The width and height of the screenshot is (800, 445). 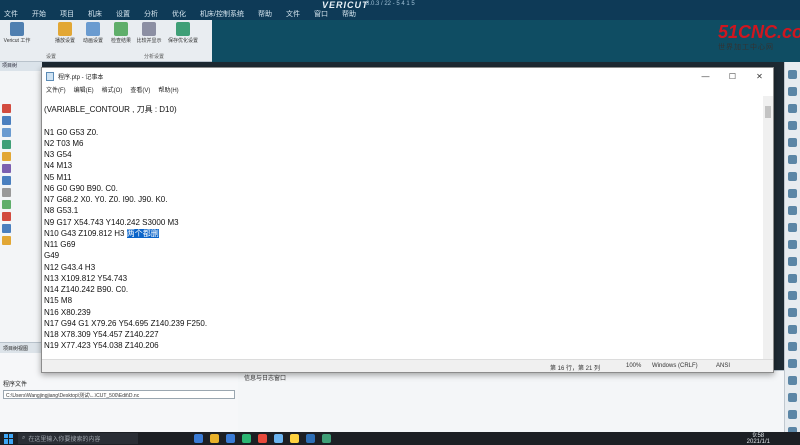 I want to click on vericut-menubar: 文件 开始 项目 机床 设置 分析 优化 机床/控制系统 帮助 文件 窗口 帮助, so click(x=400, y=15).